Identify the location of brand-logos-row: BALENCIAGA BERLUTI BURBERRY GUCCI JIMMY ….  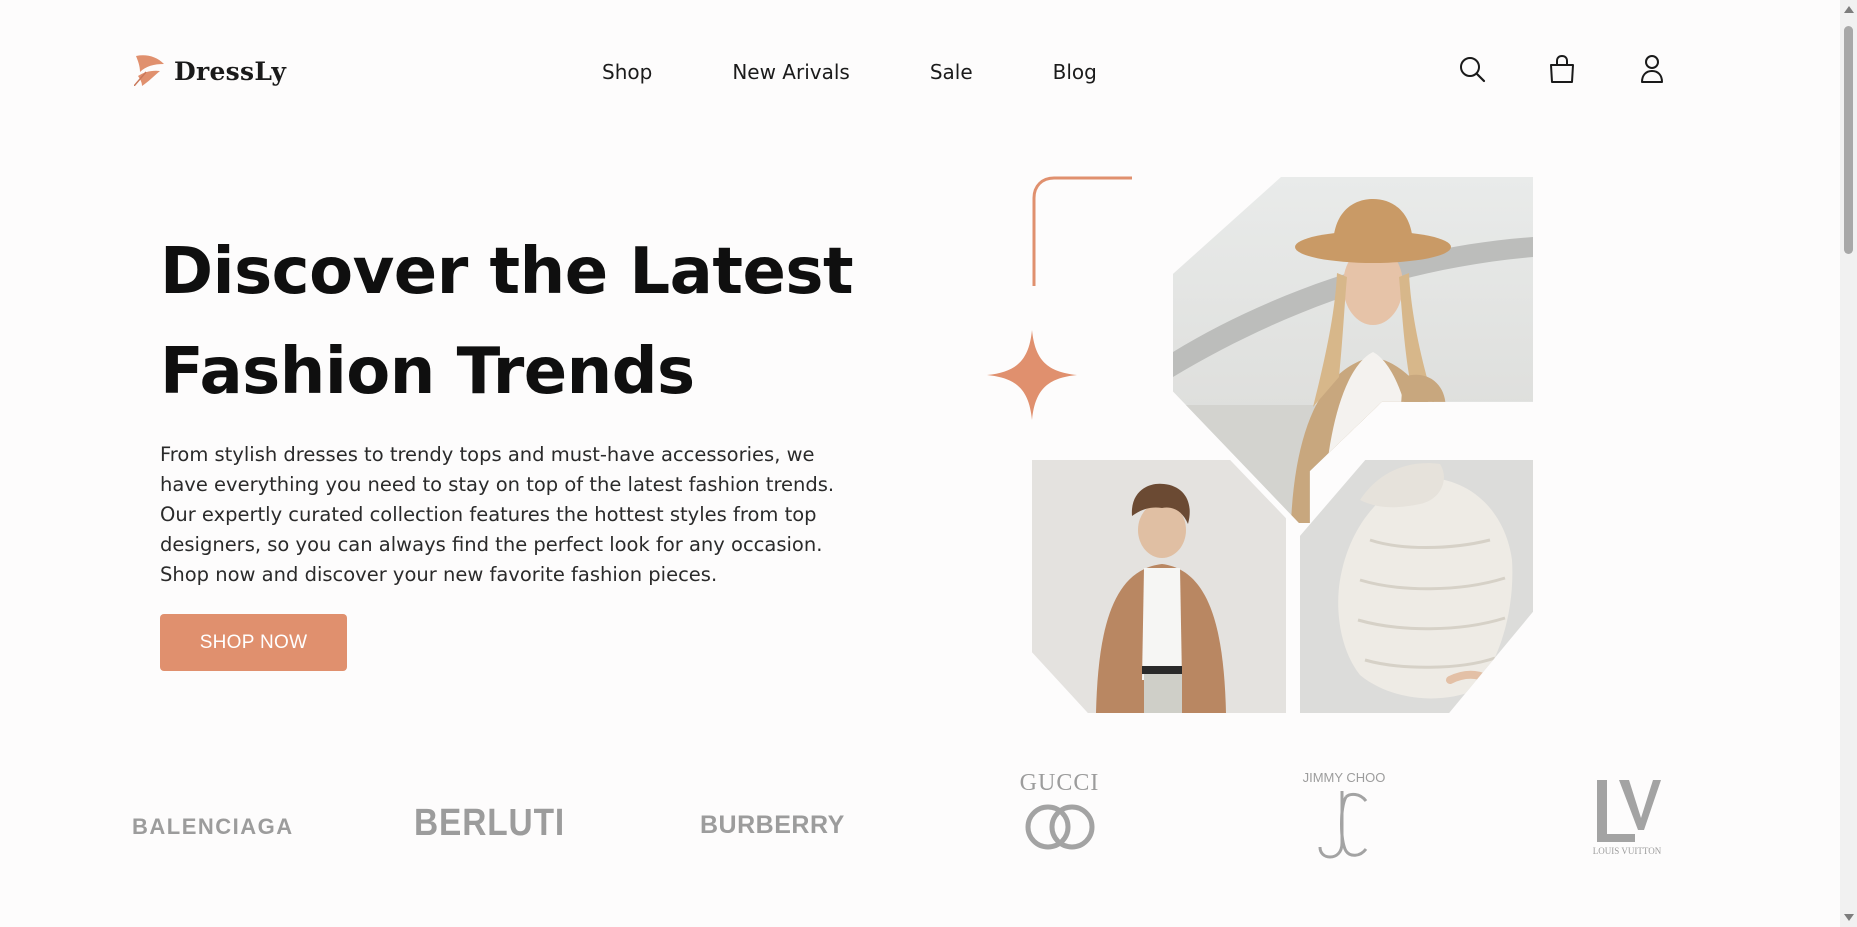
(928, 825).